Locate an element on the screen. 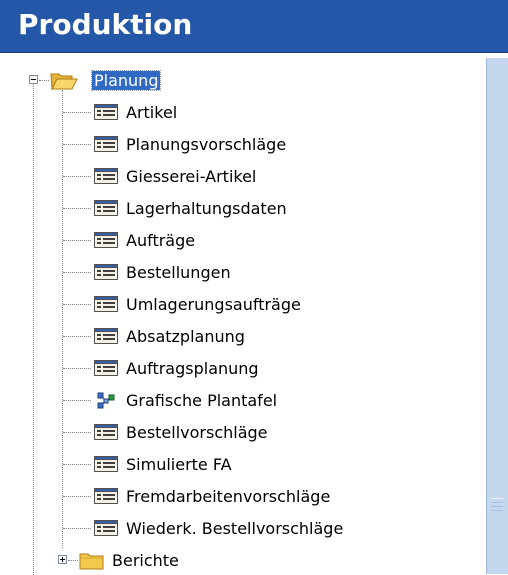  tree-item-label: Umlagerungsaufträge is located at coordinates (213, 304).